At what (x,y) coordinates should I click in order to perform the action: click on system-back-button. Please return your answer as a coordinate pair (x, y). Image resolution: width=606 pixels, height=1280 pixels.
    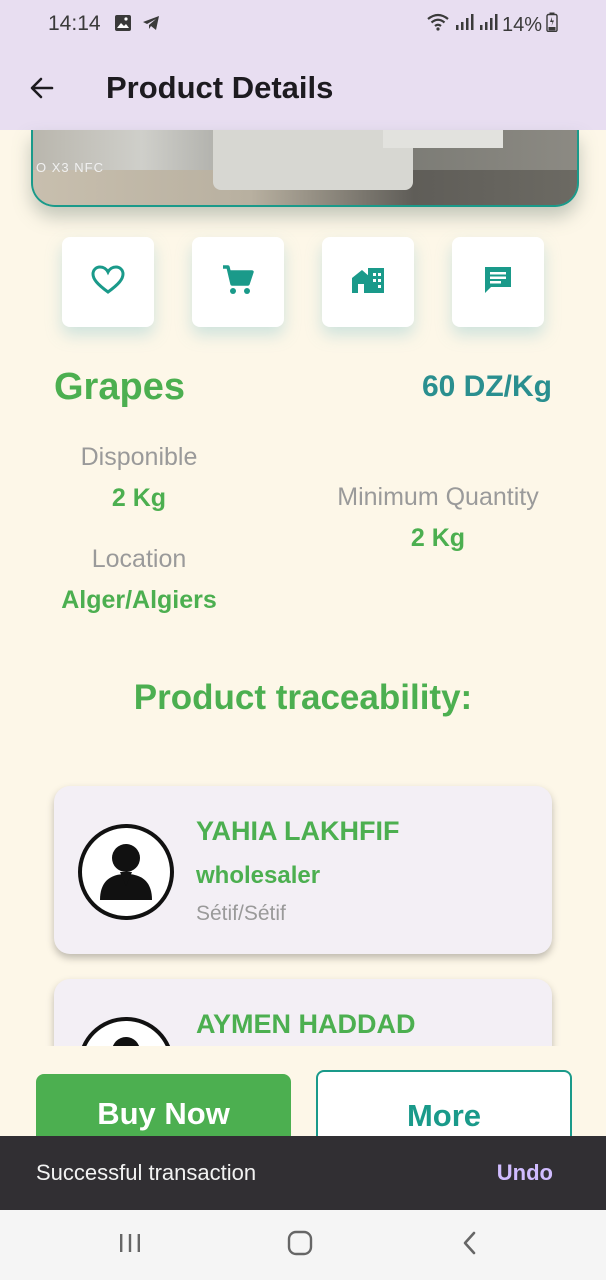
    Looking at the image, I should click on (470, 1245).